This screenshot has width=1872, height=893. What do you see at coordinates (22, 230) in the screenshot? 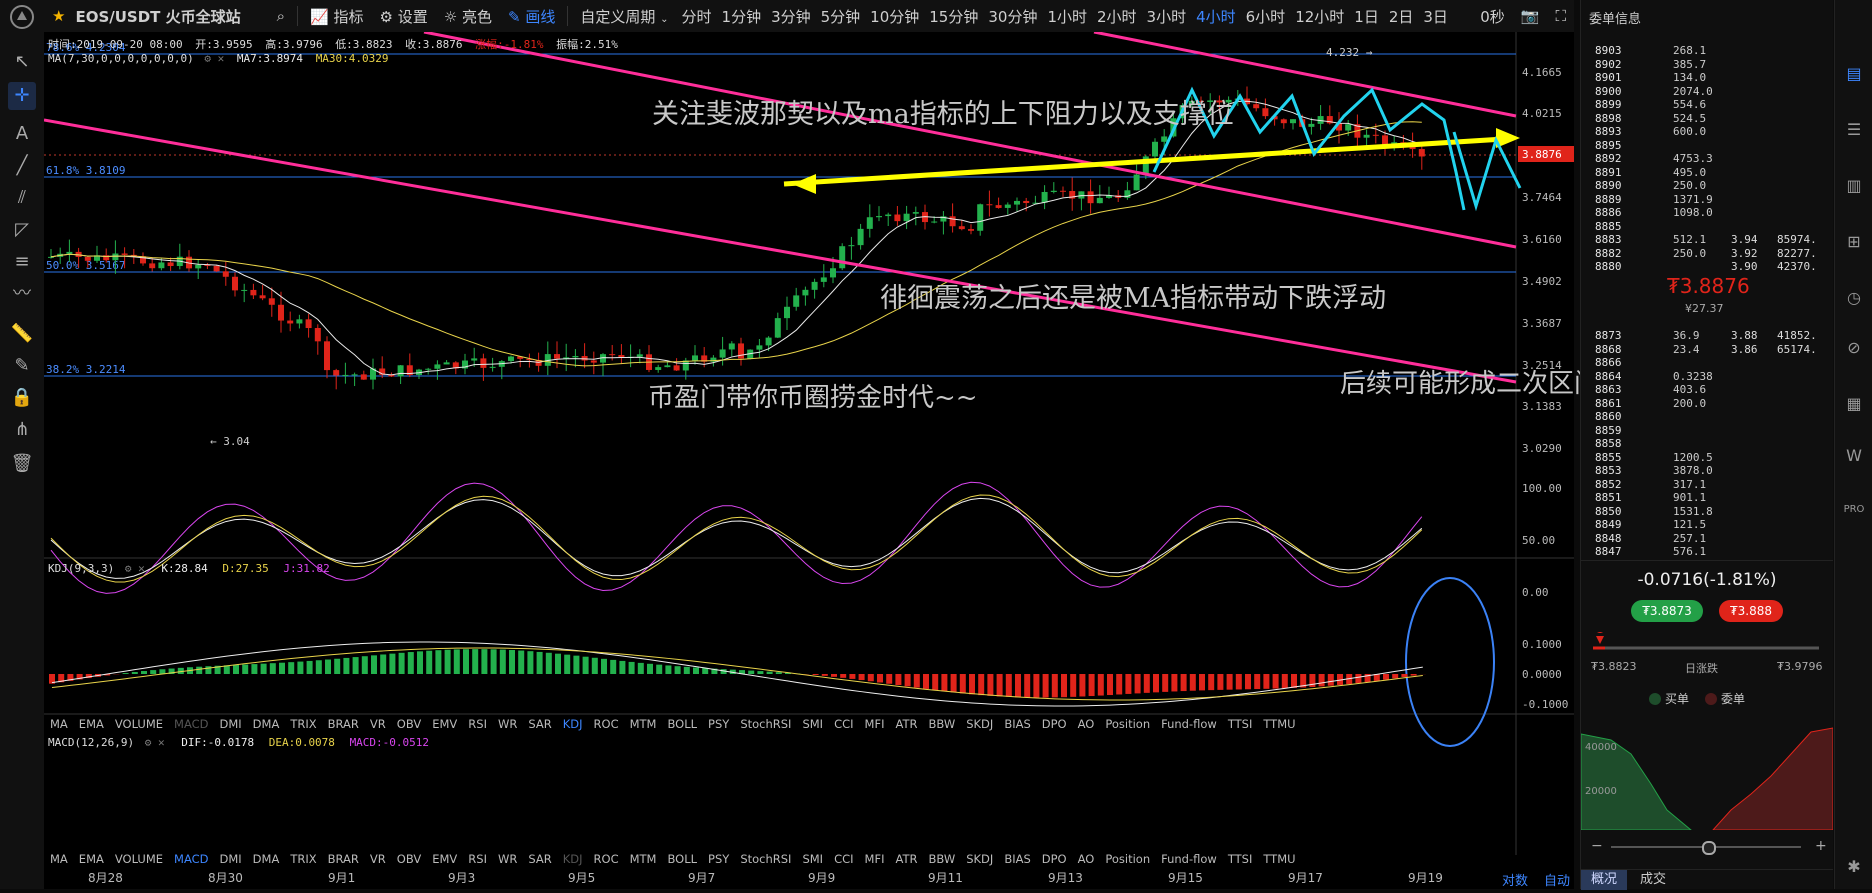
I see `triangle-tool-icon: ◸` at bounding box center [22, 230].